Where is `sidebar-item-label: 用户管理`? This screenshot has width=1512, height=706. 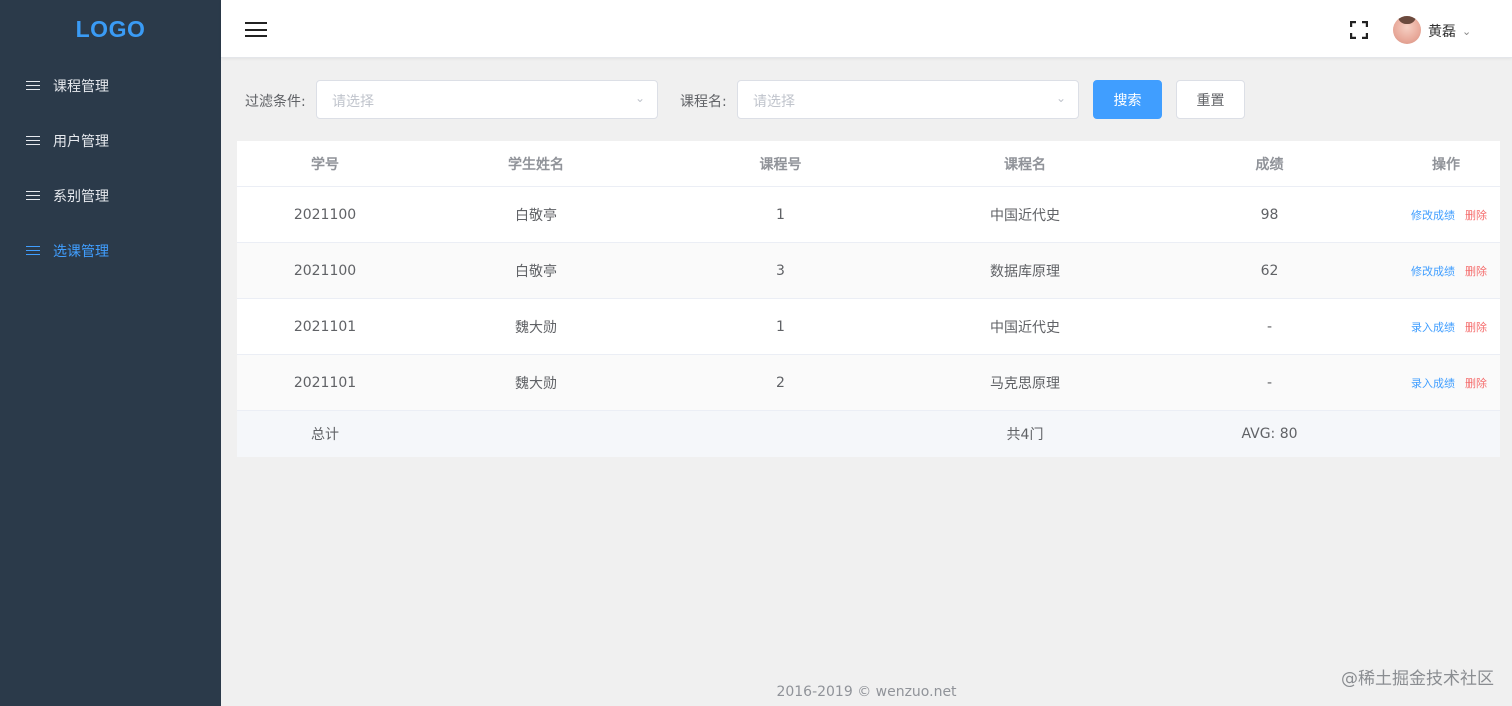
sidebar-item-label: 用户管理 is located at coordinates (81, 141).